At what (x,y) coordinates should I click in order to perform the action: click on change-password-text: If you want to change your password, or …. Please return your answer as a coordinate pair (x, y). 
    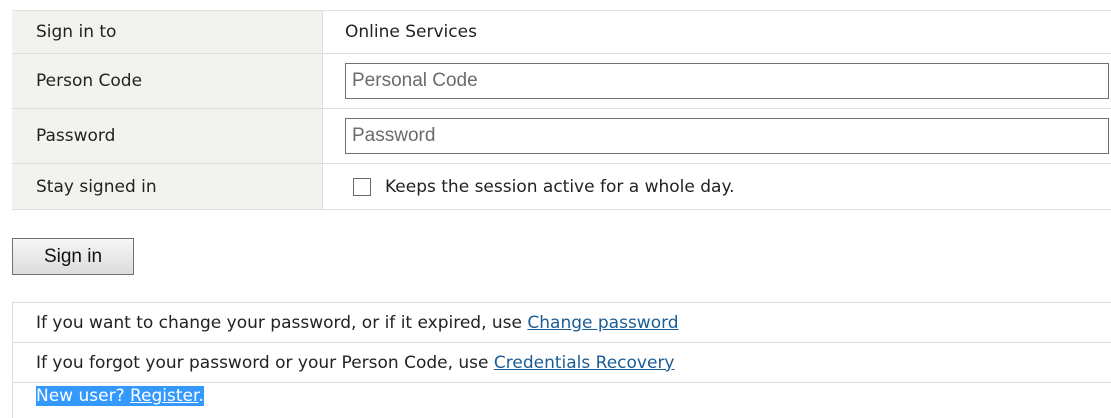
    Looking at the image, I should click on (281, 323).